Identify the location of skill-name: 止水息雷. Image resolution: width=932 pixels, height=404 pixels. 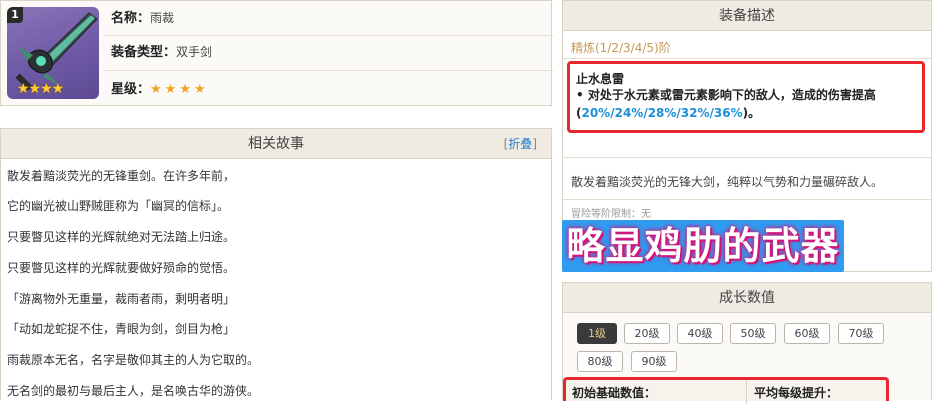
(600, 79).